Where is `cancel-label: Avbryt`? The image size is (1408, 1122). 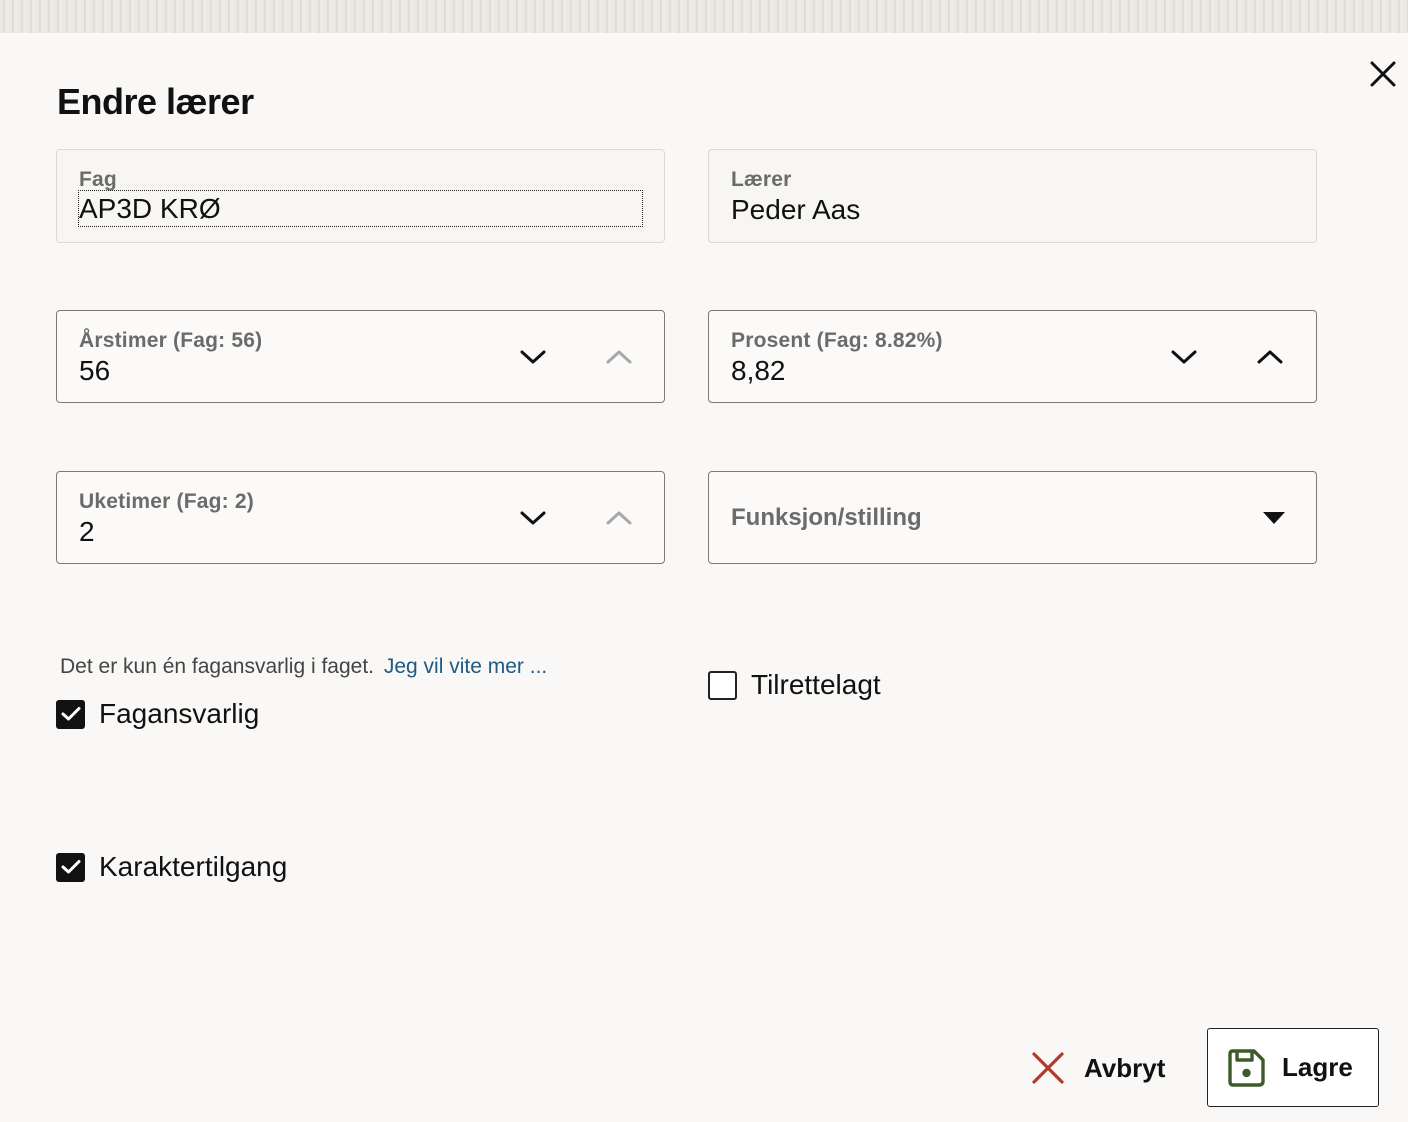
cancel-label: Avbryt is located at coordinates (1125, 1067).